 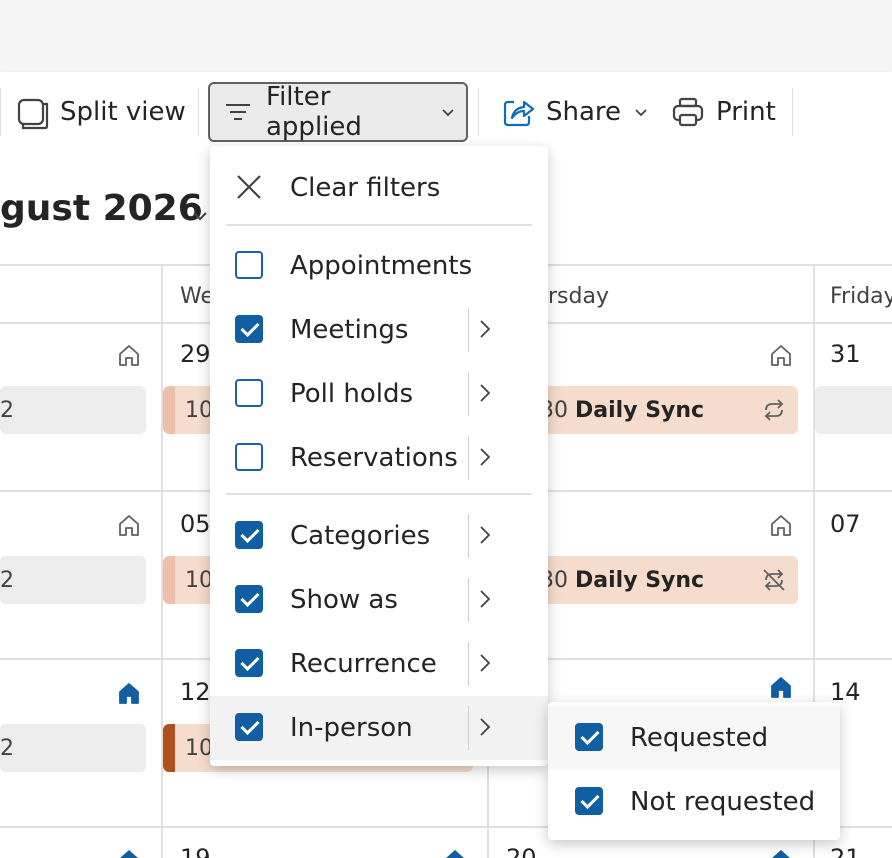 I want to click on filter-applied-label: Filter applied, so click(x=314, y=112).